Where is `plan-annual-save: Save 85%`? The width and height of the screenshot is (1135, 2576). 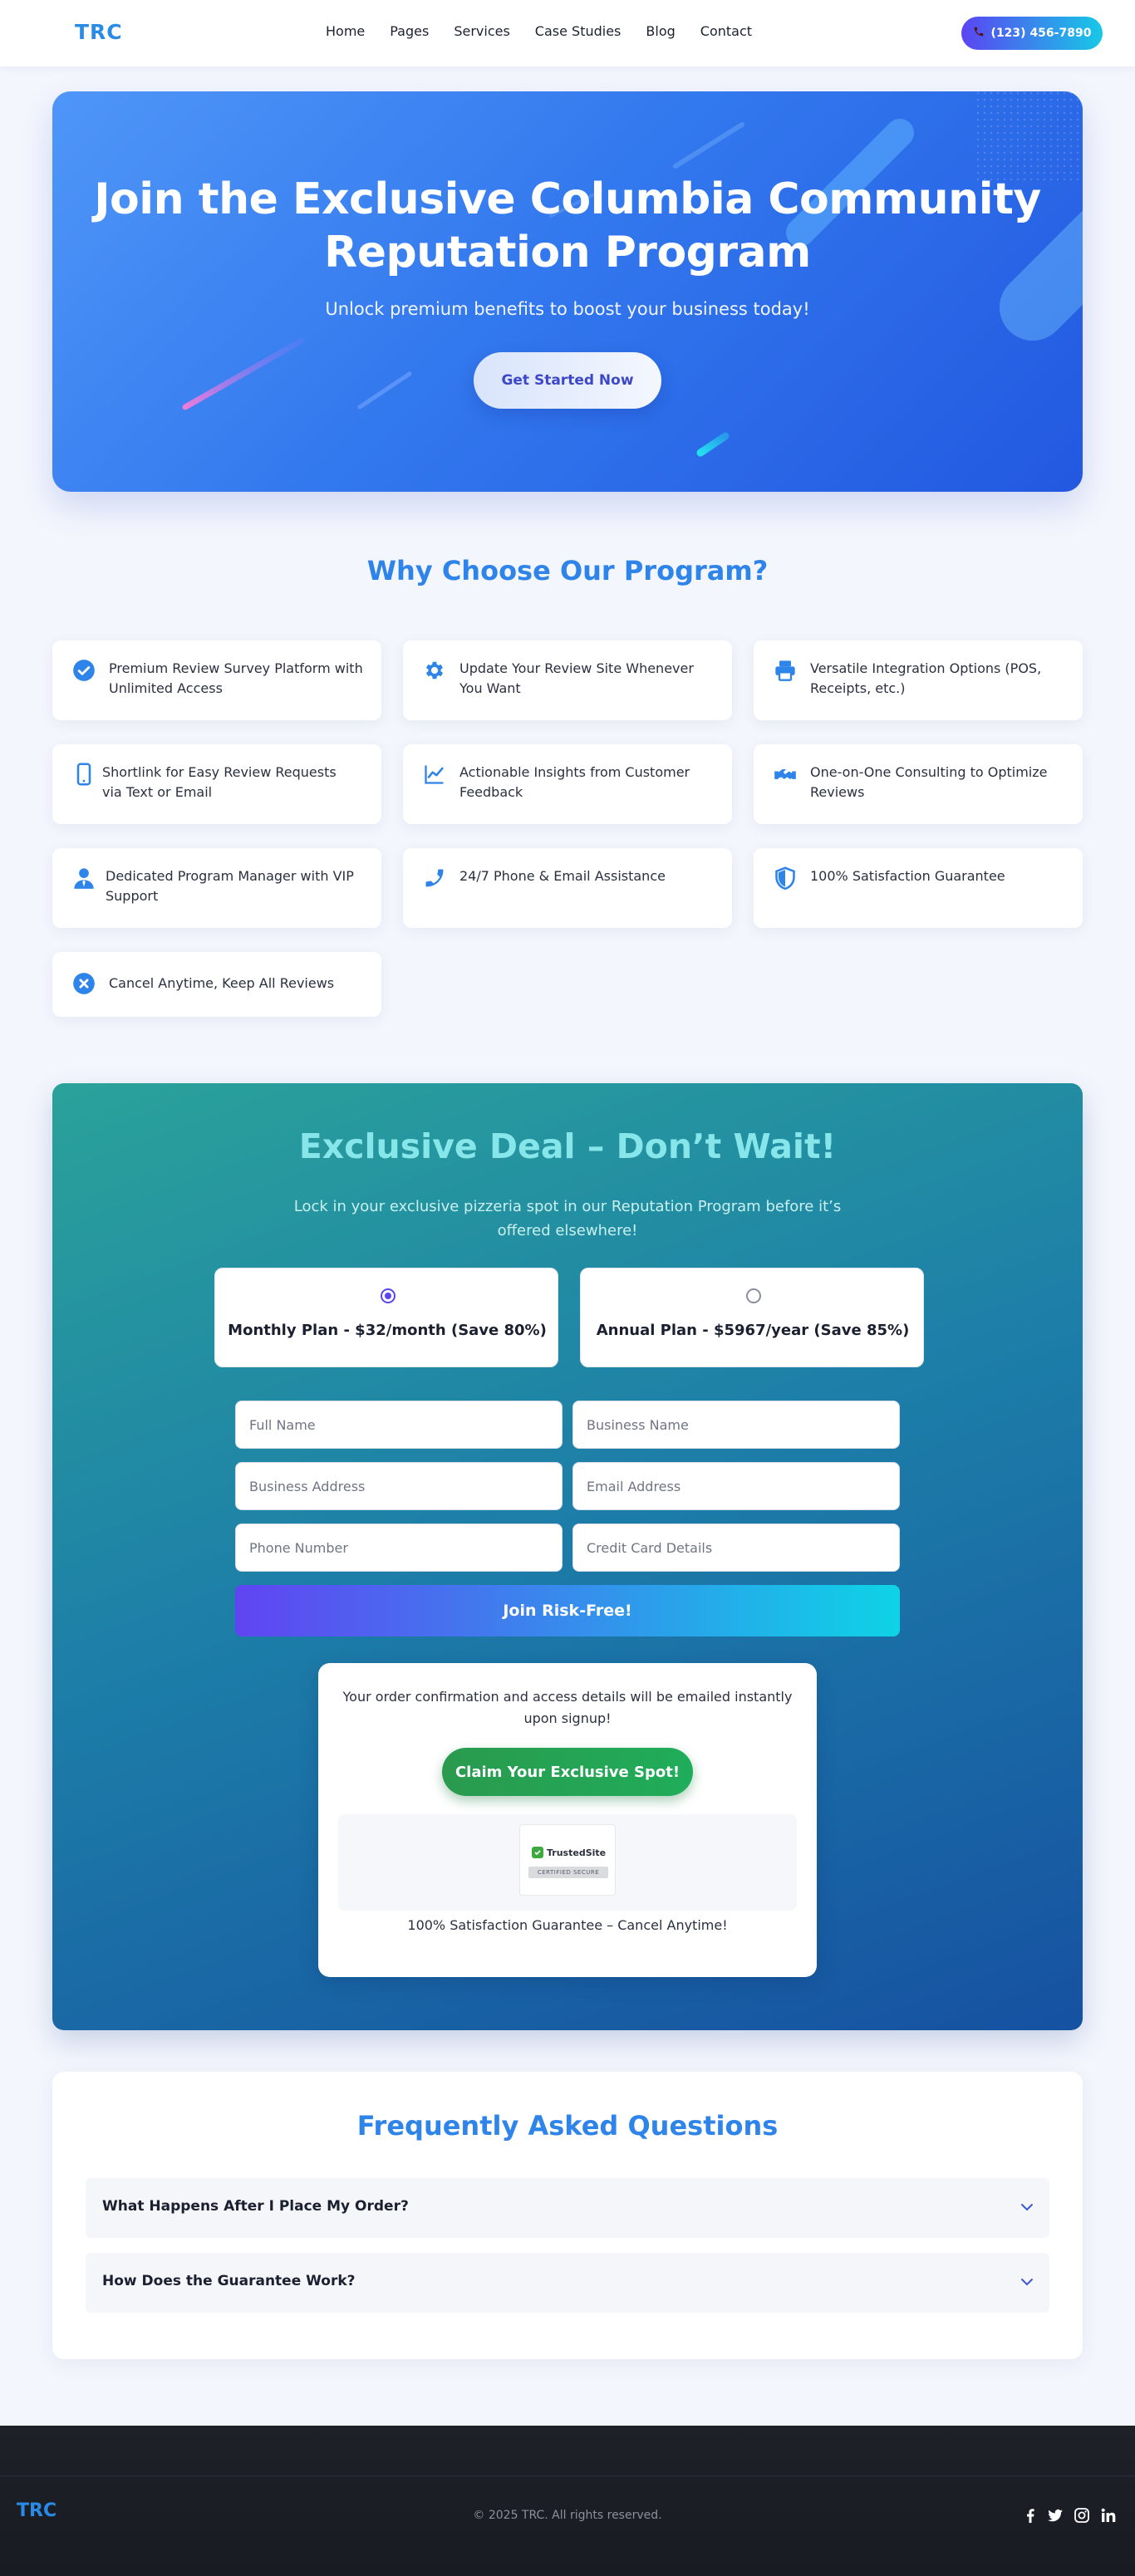
plan-annual-save: Save 85% is located at coordinates (861, 1330).